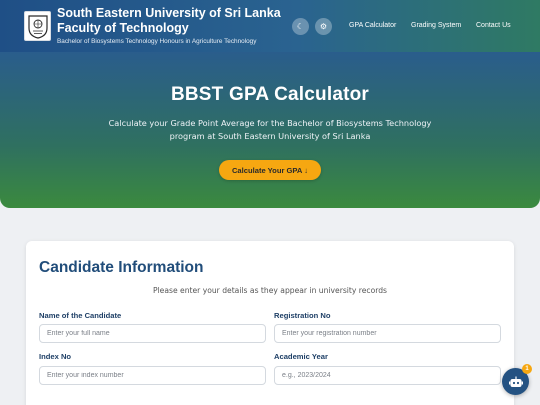 The height and width of the screenshot is (405, 540). Describe the element at coordinates (527, 369) in the screenshot. I see `chat-notification-badge: 1` at that location.